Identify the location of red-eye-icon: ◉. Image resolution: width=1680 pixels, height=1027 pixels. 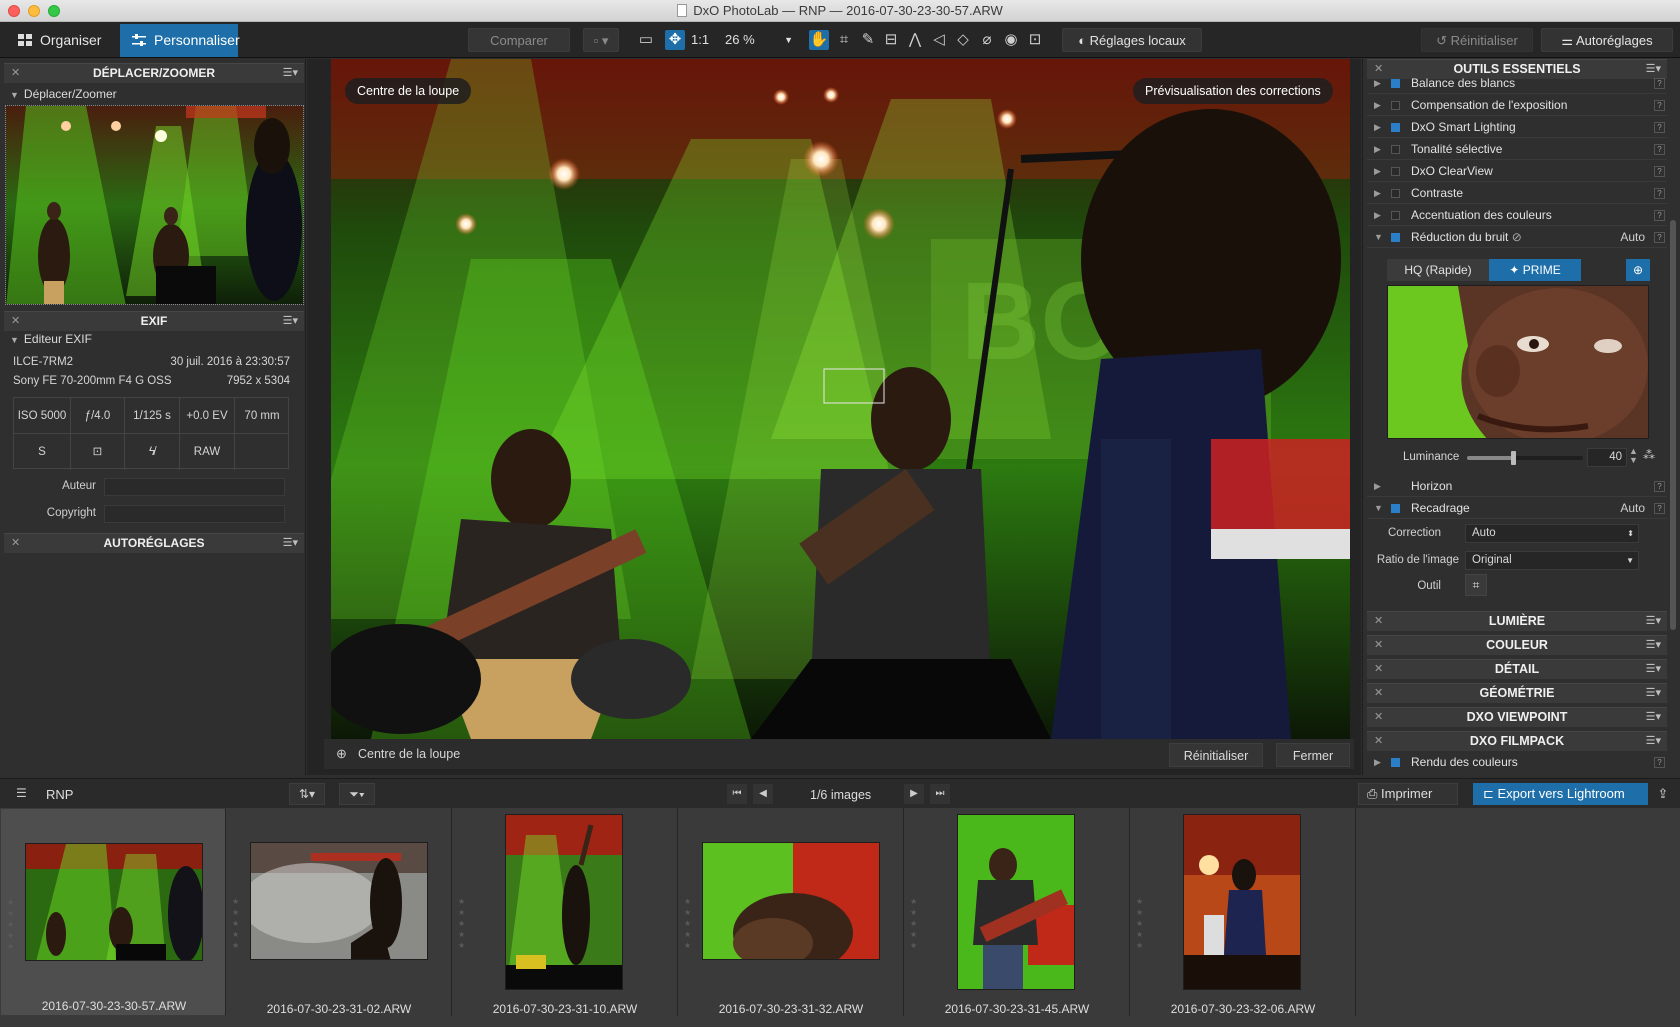
(1011, 40).